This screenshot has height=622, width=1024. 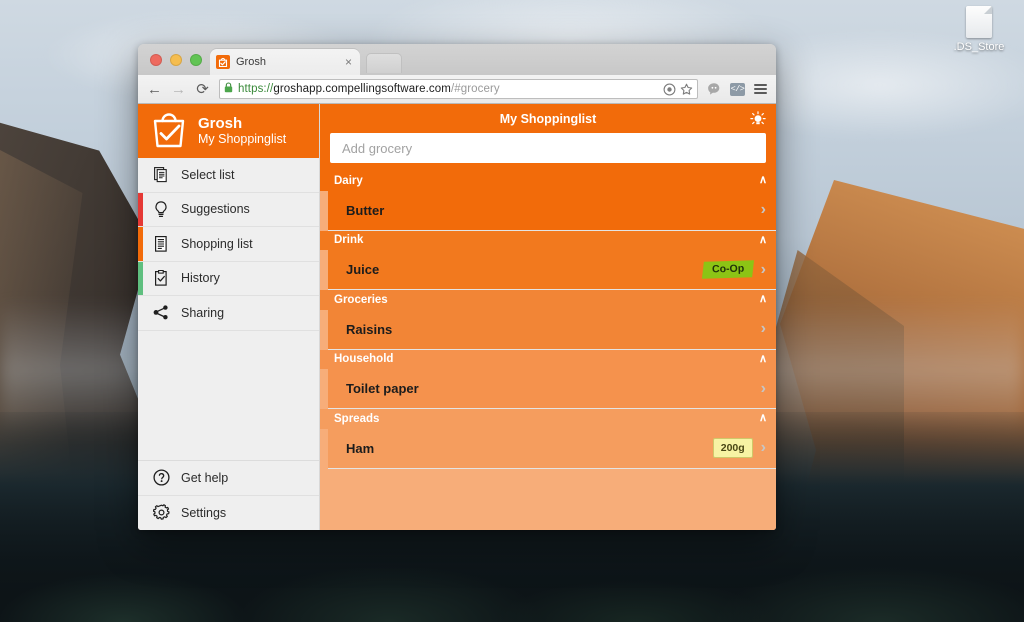 What do you see at coordinates (161, 278) in the screenshot?
I see `clipboard-check-icon` at bounding box center [161, 278].